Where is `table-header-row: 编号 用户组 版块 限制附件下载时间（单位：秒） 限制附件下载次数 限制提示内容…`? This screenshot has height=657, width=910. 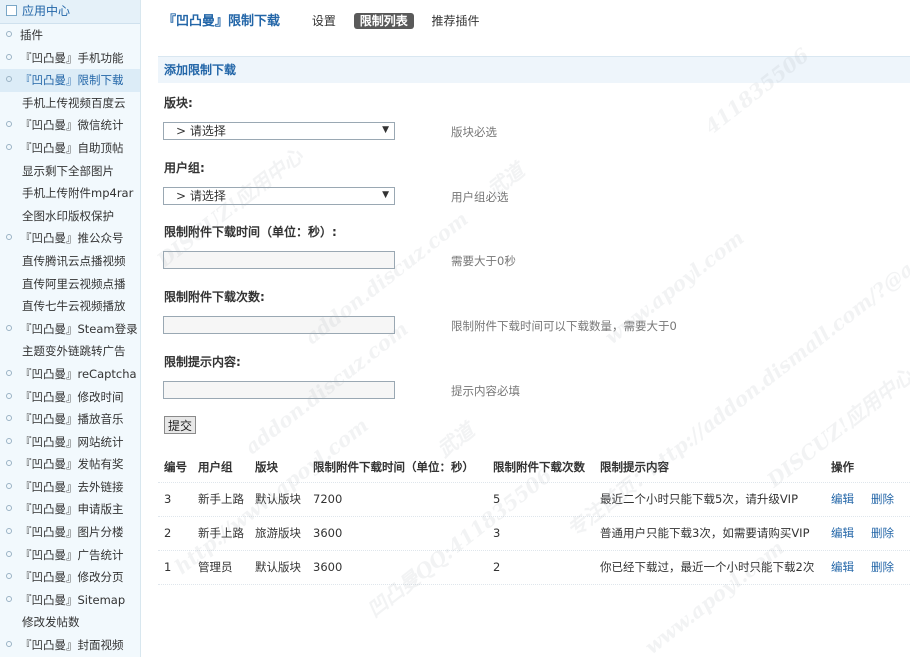
table-header-row: 编号 用户组 版块 限制附件下载时间（单位：秒） 限制附件下载次数 限制提示内容… is located at coordinates (534, 467).